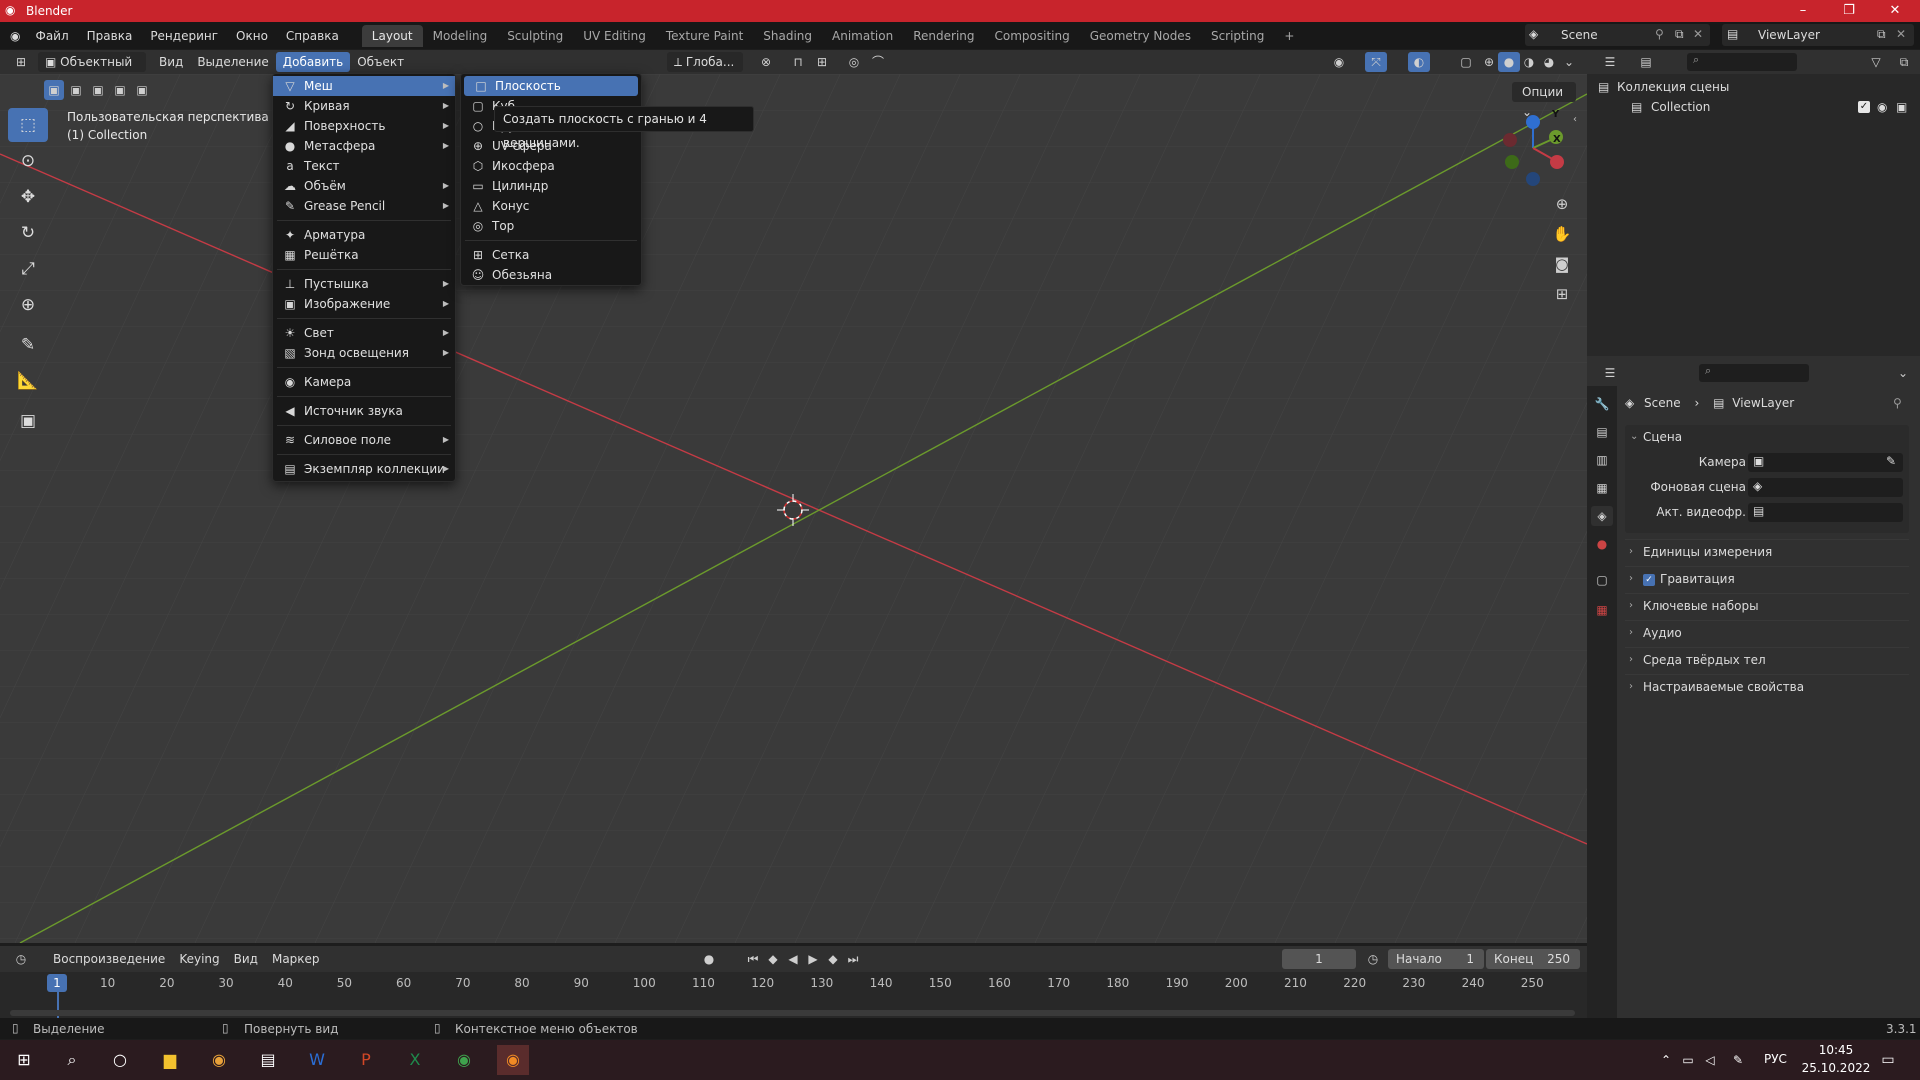  What do you see at coordinates (1897, 403) in the screenshot?
I see `pin-icon: ⚲` at bounding box center [1897, 403].